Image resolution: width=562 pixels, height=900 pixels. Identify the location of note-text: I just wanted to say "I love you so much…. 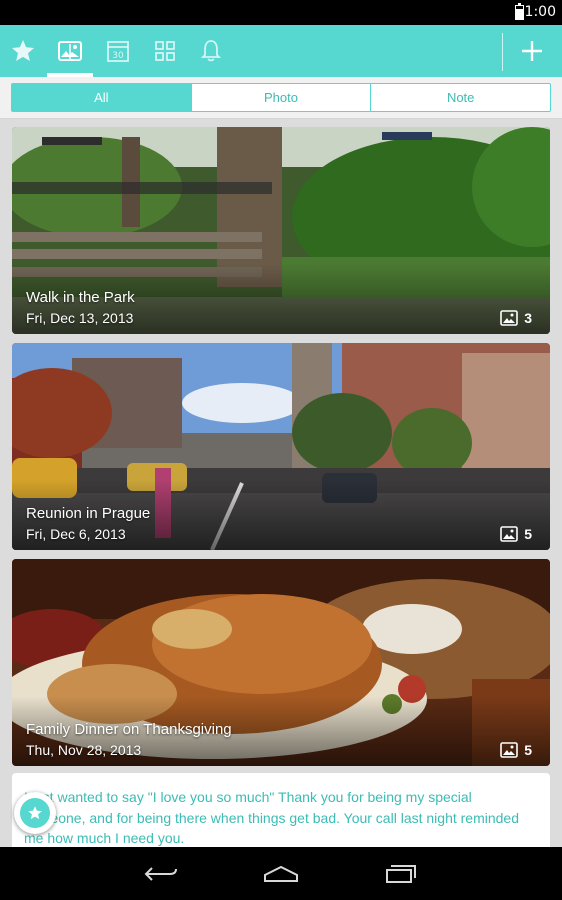
(271, 817).